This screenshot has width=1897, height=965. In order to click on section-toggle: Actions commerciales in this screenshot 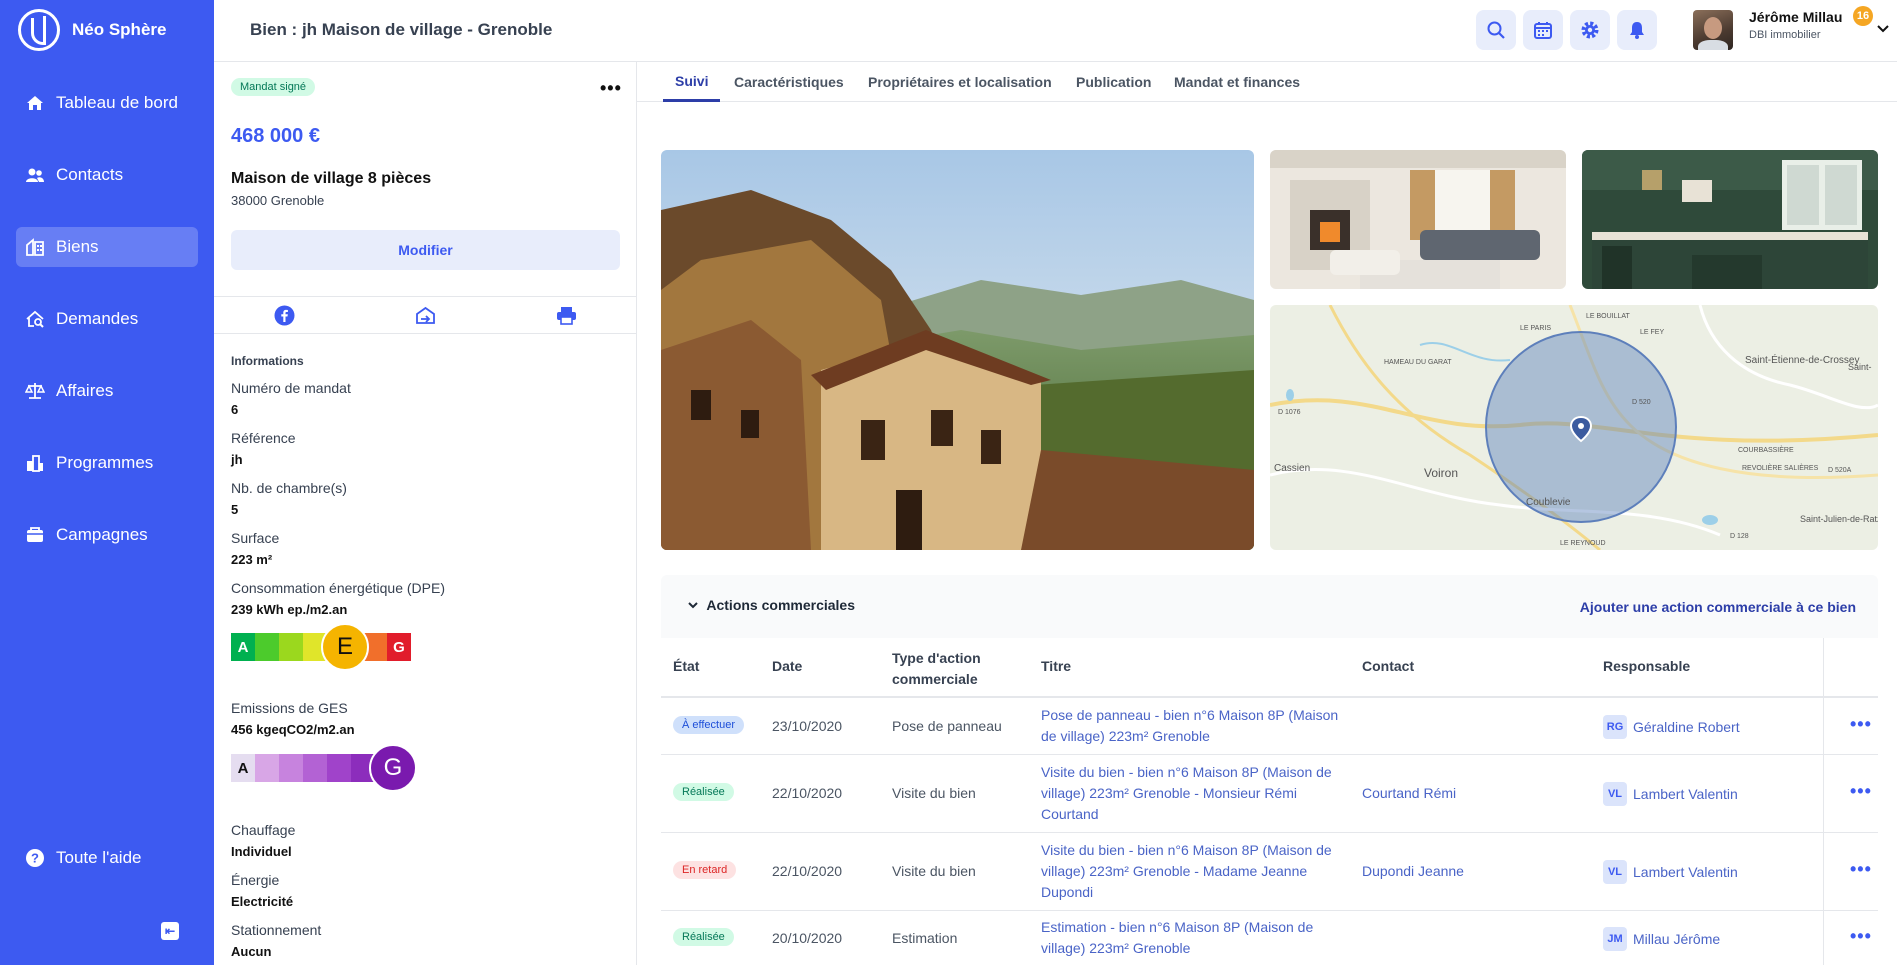, I will do `click(771, 605)`.